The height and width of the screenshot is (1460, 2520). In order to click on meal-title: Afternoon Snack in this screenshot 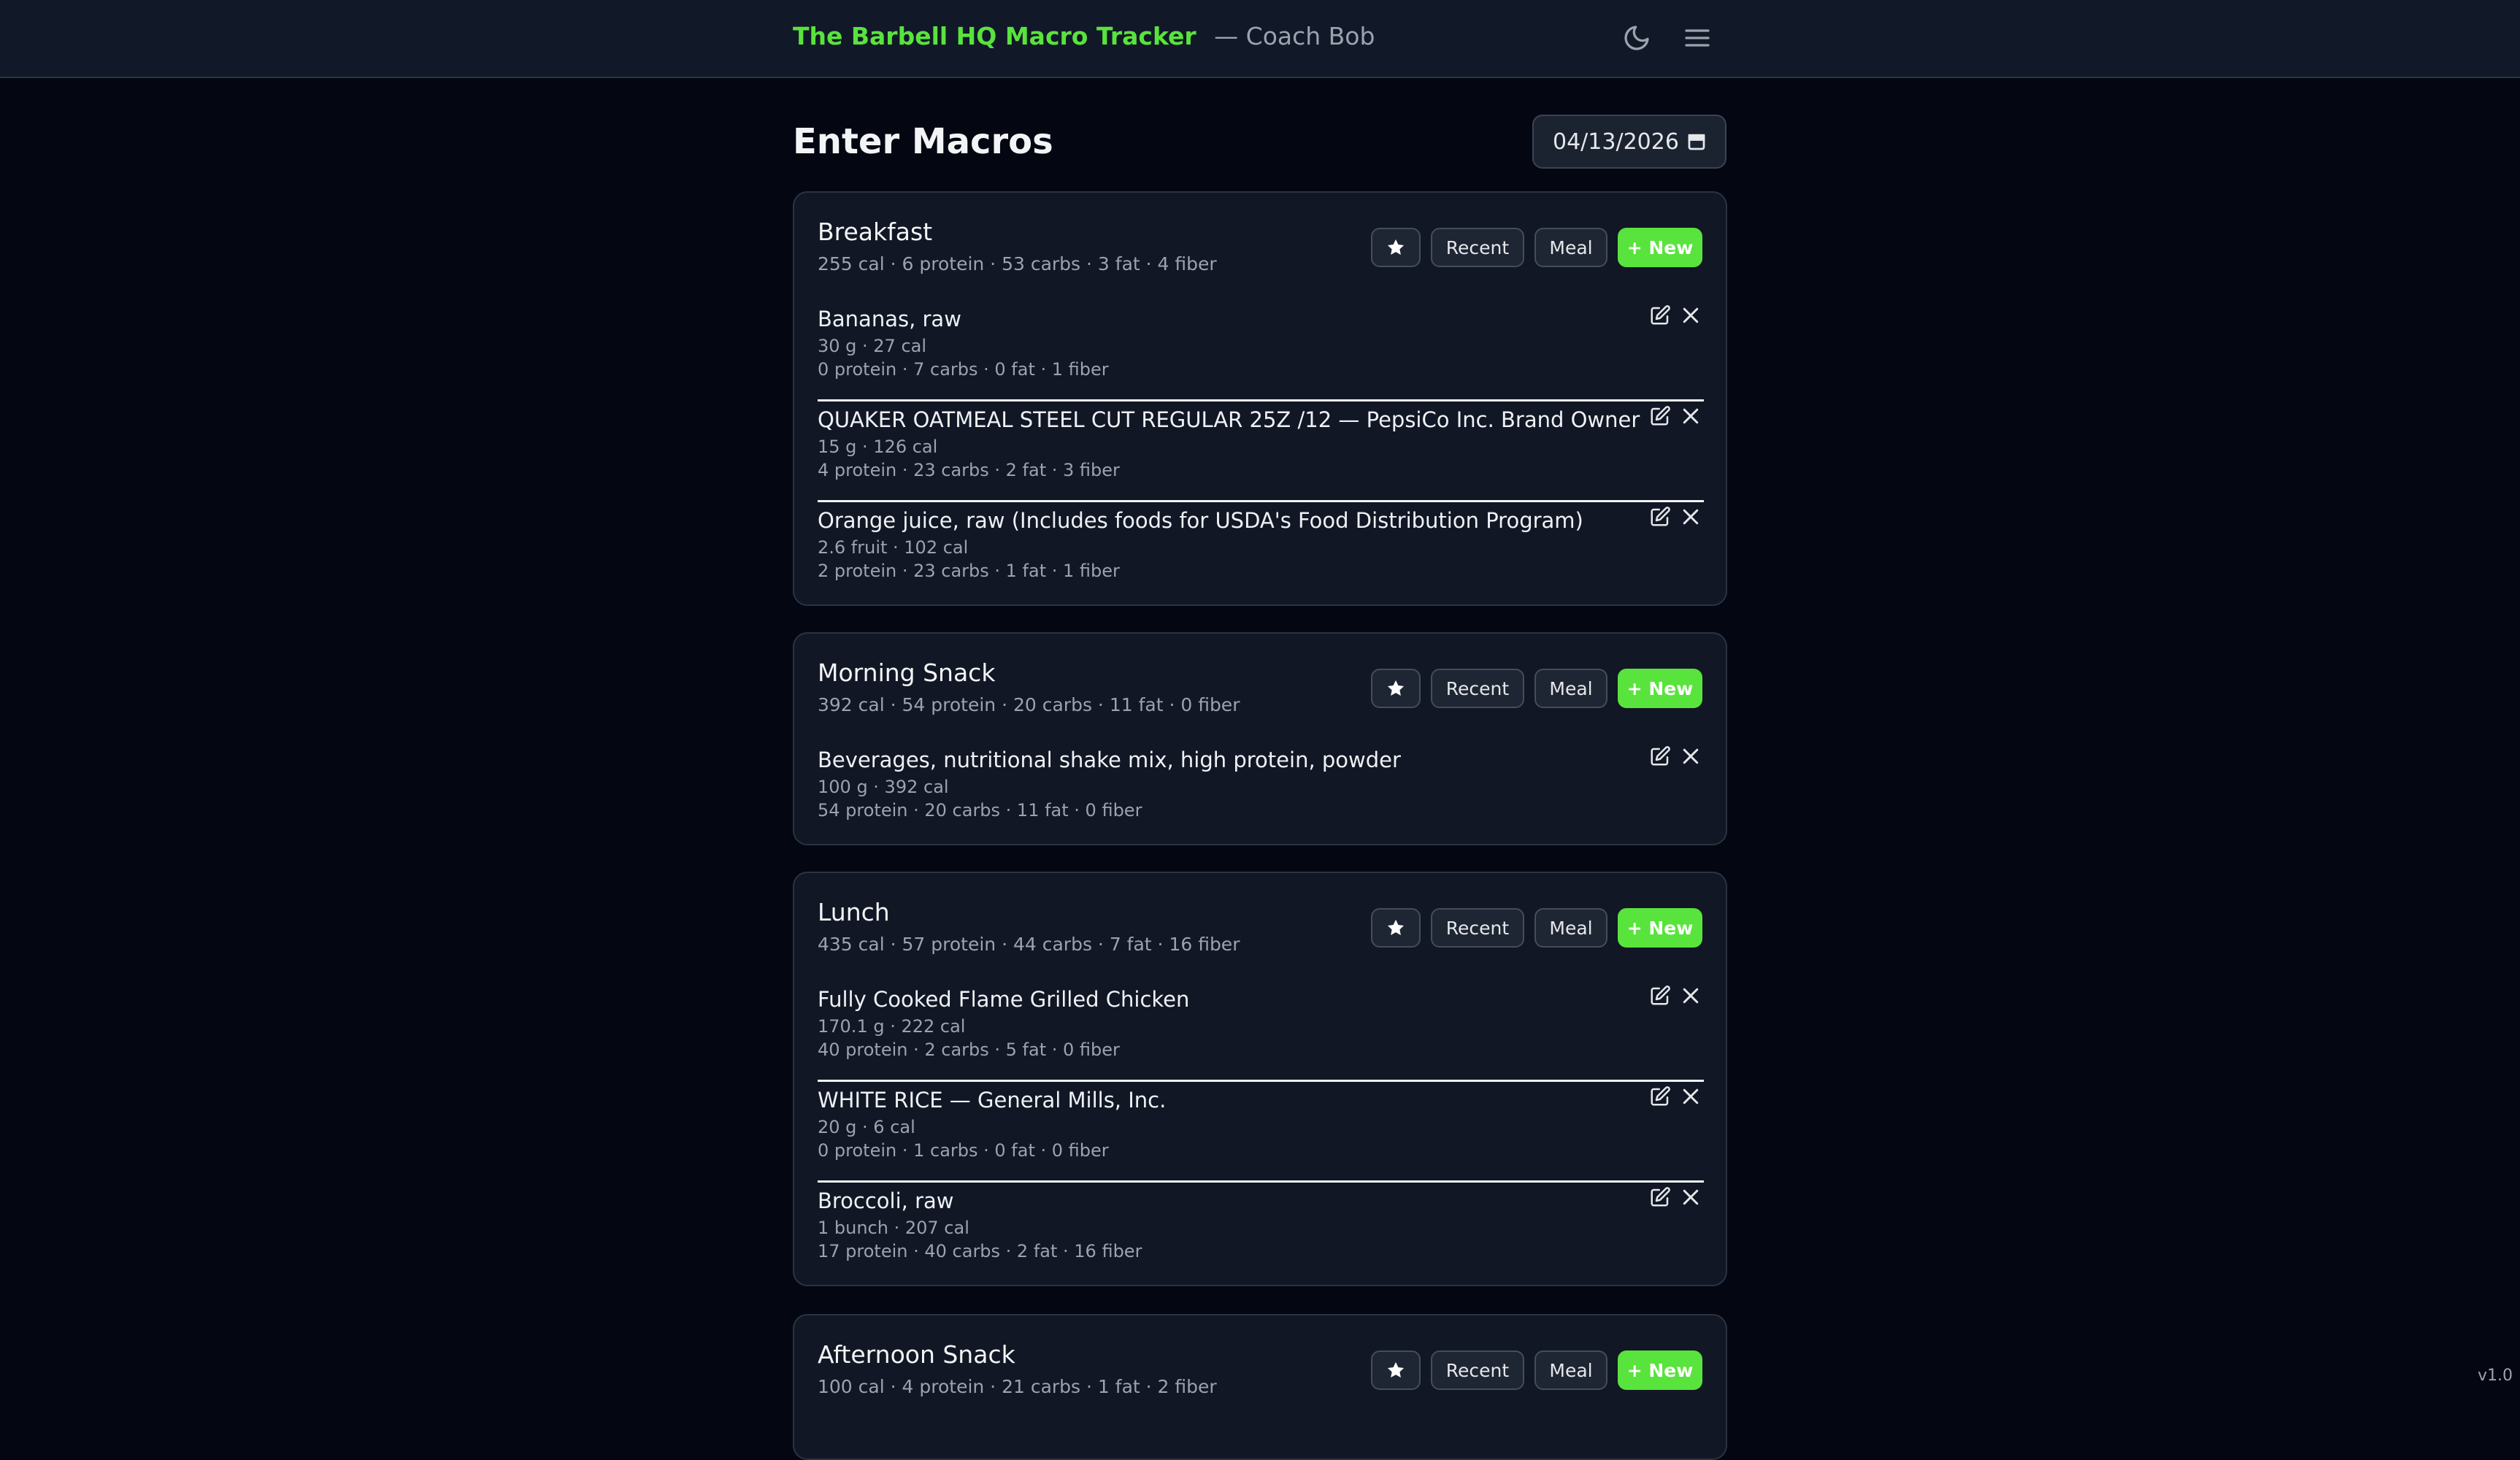, I will do `click(916, 1355)`.